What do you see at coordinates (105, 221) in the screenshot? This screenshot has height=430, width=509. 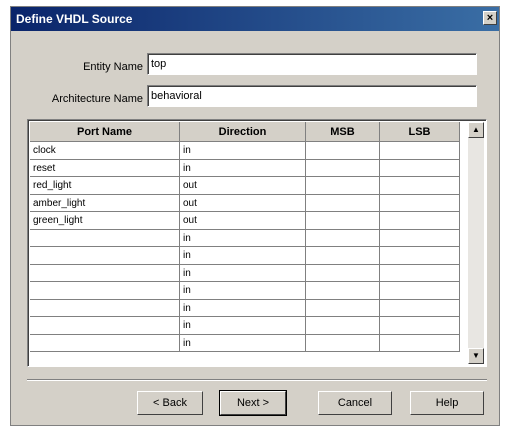 I see `port-name-cell: green_light` at bounding box center [105, 221].